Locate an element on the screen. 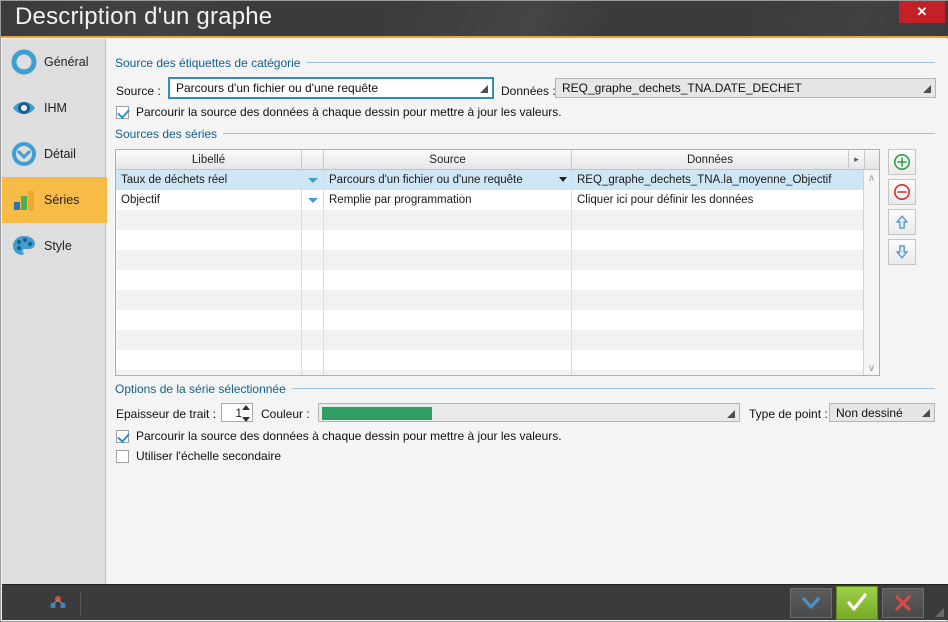 The height and width of the screenshot is (622, 948). point-type-label: Type de point : is located at coordinates (788, 414).